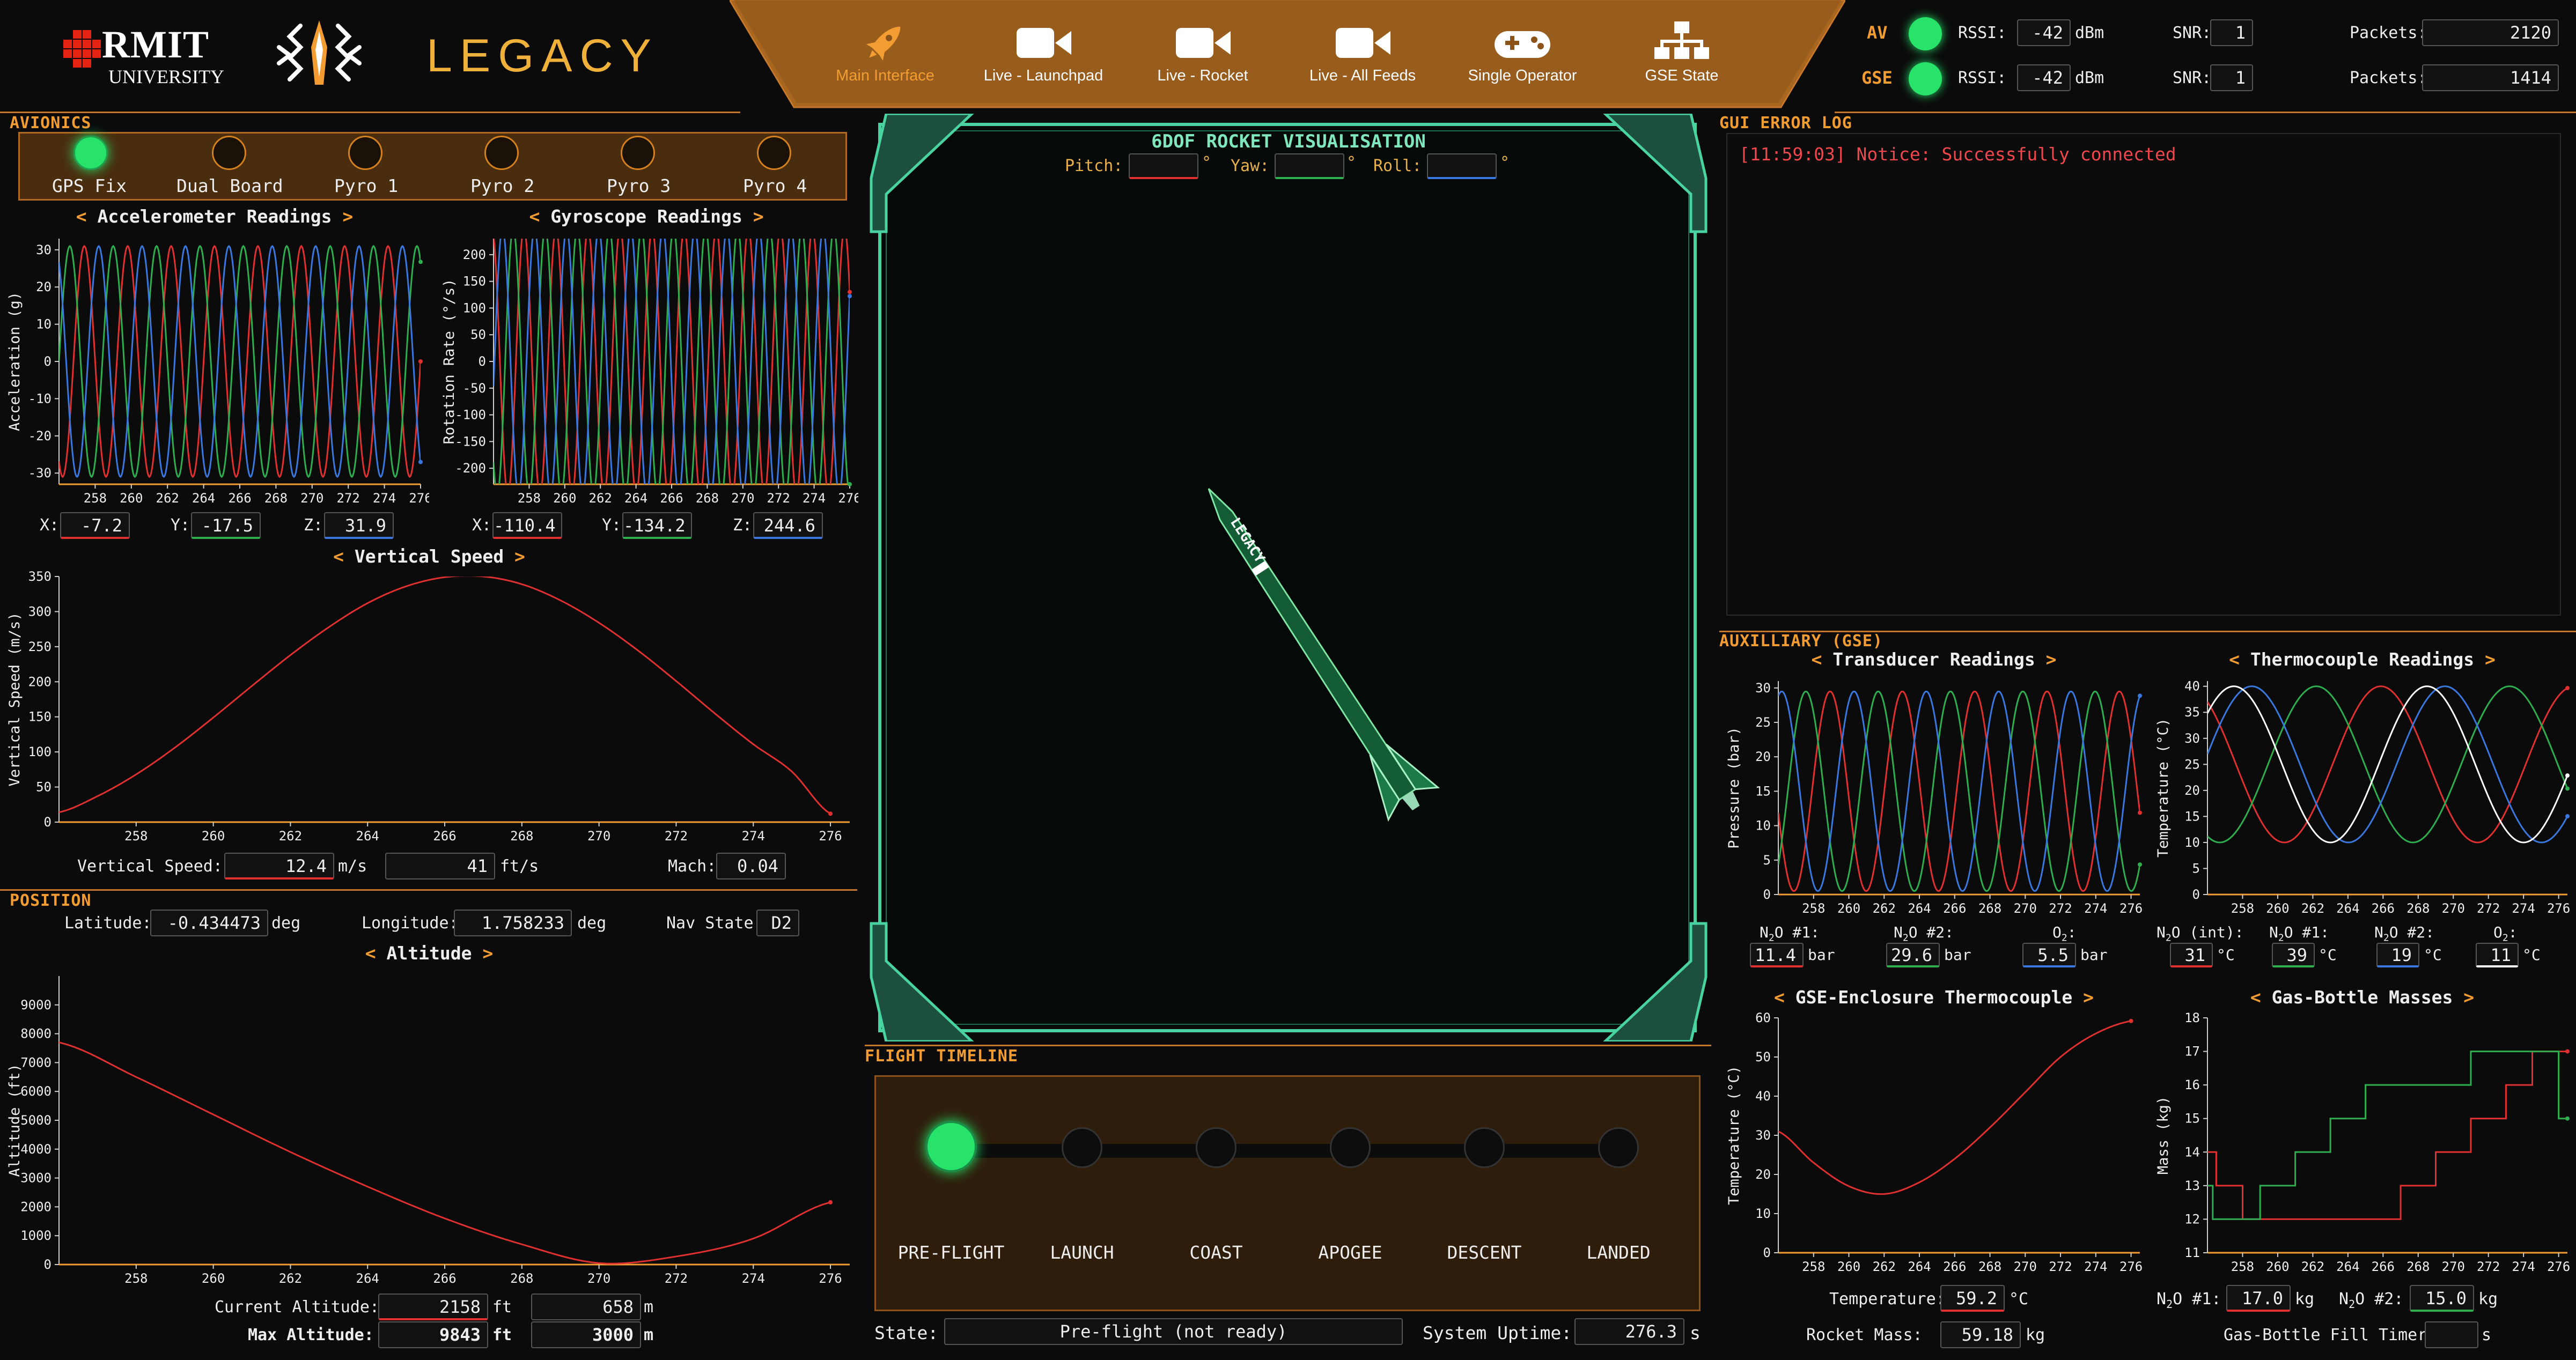 Image resolution: width=2576 pixels, height=1360 pixels. I want to click on stage-apogee-node, so click(1350, 1147).